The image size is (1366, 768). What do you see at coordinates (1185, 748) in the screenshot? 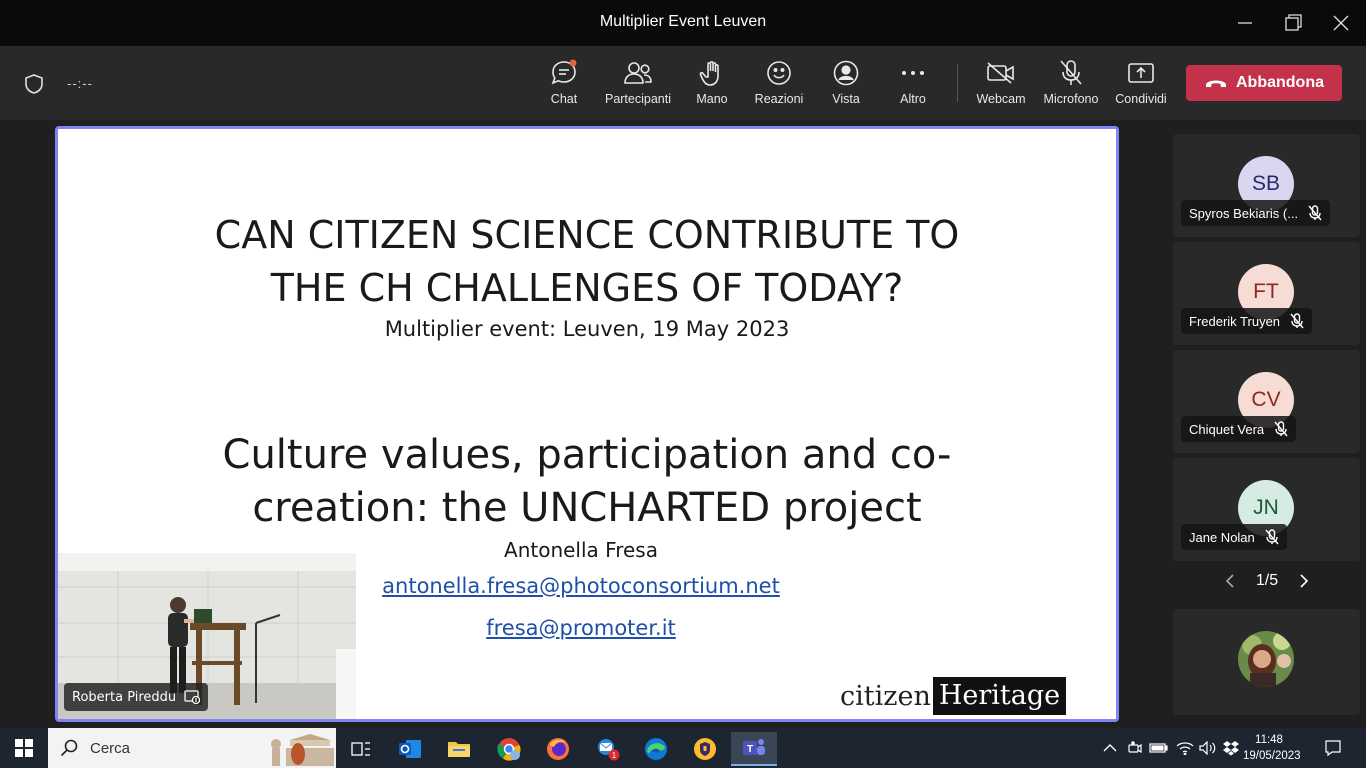
I see `wifi-icon` at bounding box center [1185, 748].